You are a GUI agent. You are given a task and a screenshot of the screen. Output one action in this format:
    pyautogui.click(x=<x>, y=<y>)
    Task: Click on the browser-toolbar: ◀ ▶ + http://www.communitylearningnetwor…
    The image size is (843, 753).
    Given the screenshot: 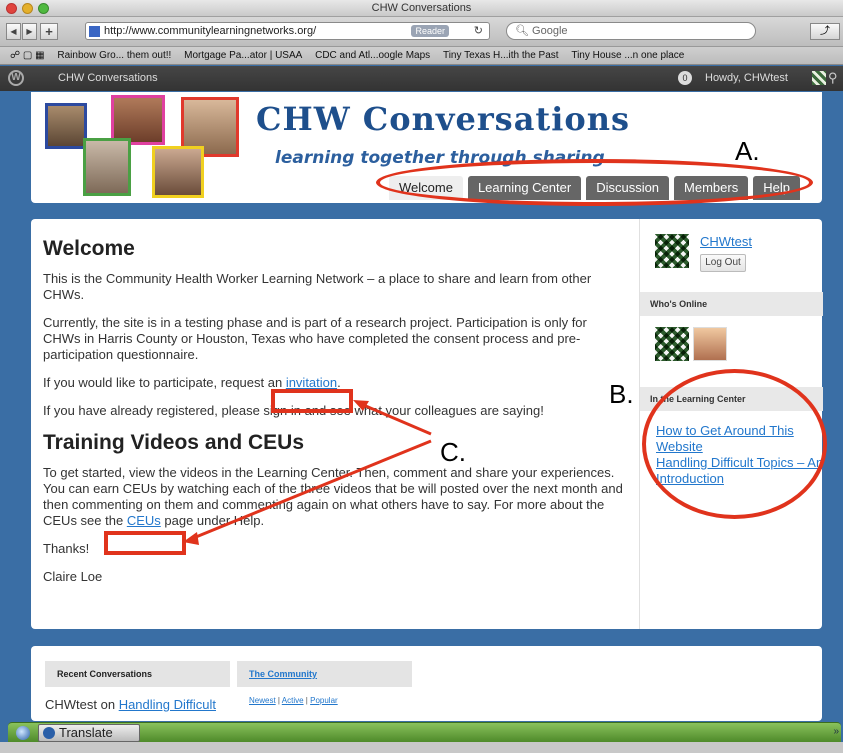 What is the action you would take?
    pyautogui.click(x=421, y=32)
    